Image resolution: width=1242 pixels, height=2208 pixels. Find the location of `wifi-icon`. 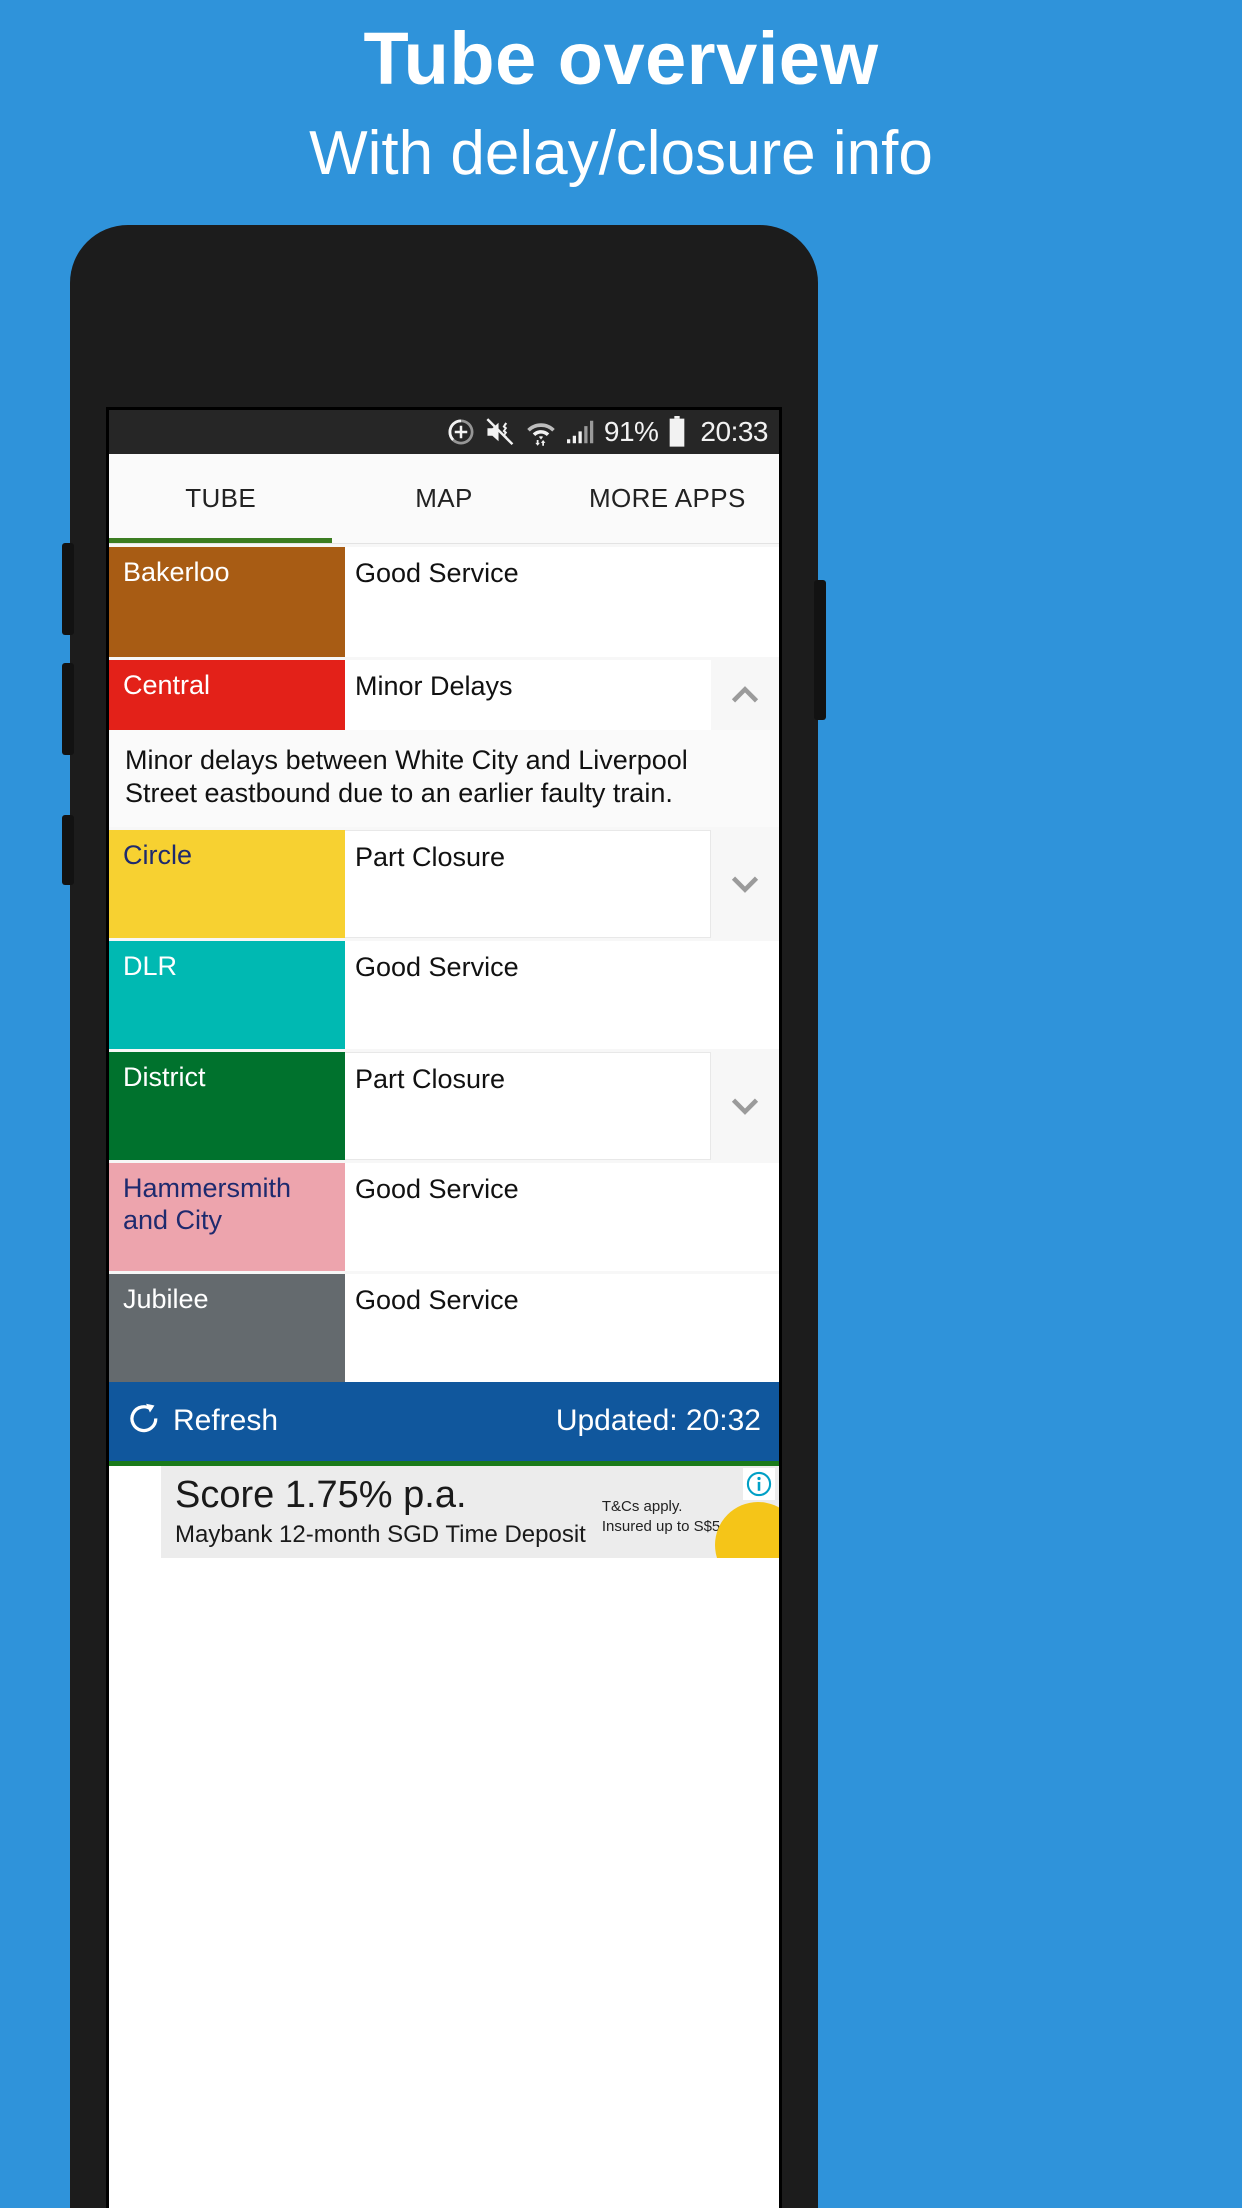

wifi-icon is located at coordinates (541, 432).